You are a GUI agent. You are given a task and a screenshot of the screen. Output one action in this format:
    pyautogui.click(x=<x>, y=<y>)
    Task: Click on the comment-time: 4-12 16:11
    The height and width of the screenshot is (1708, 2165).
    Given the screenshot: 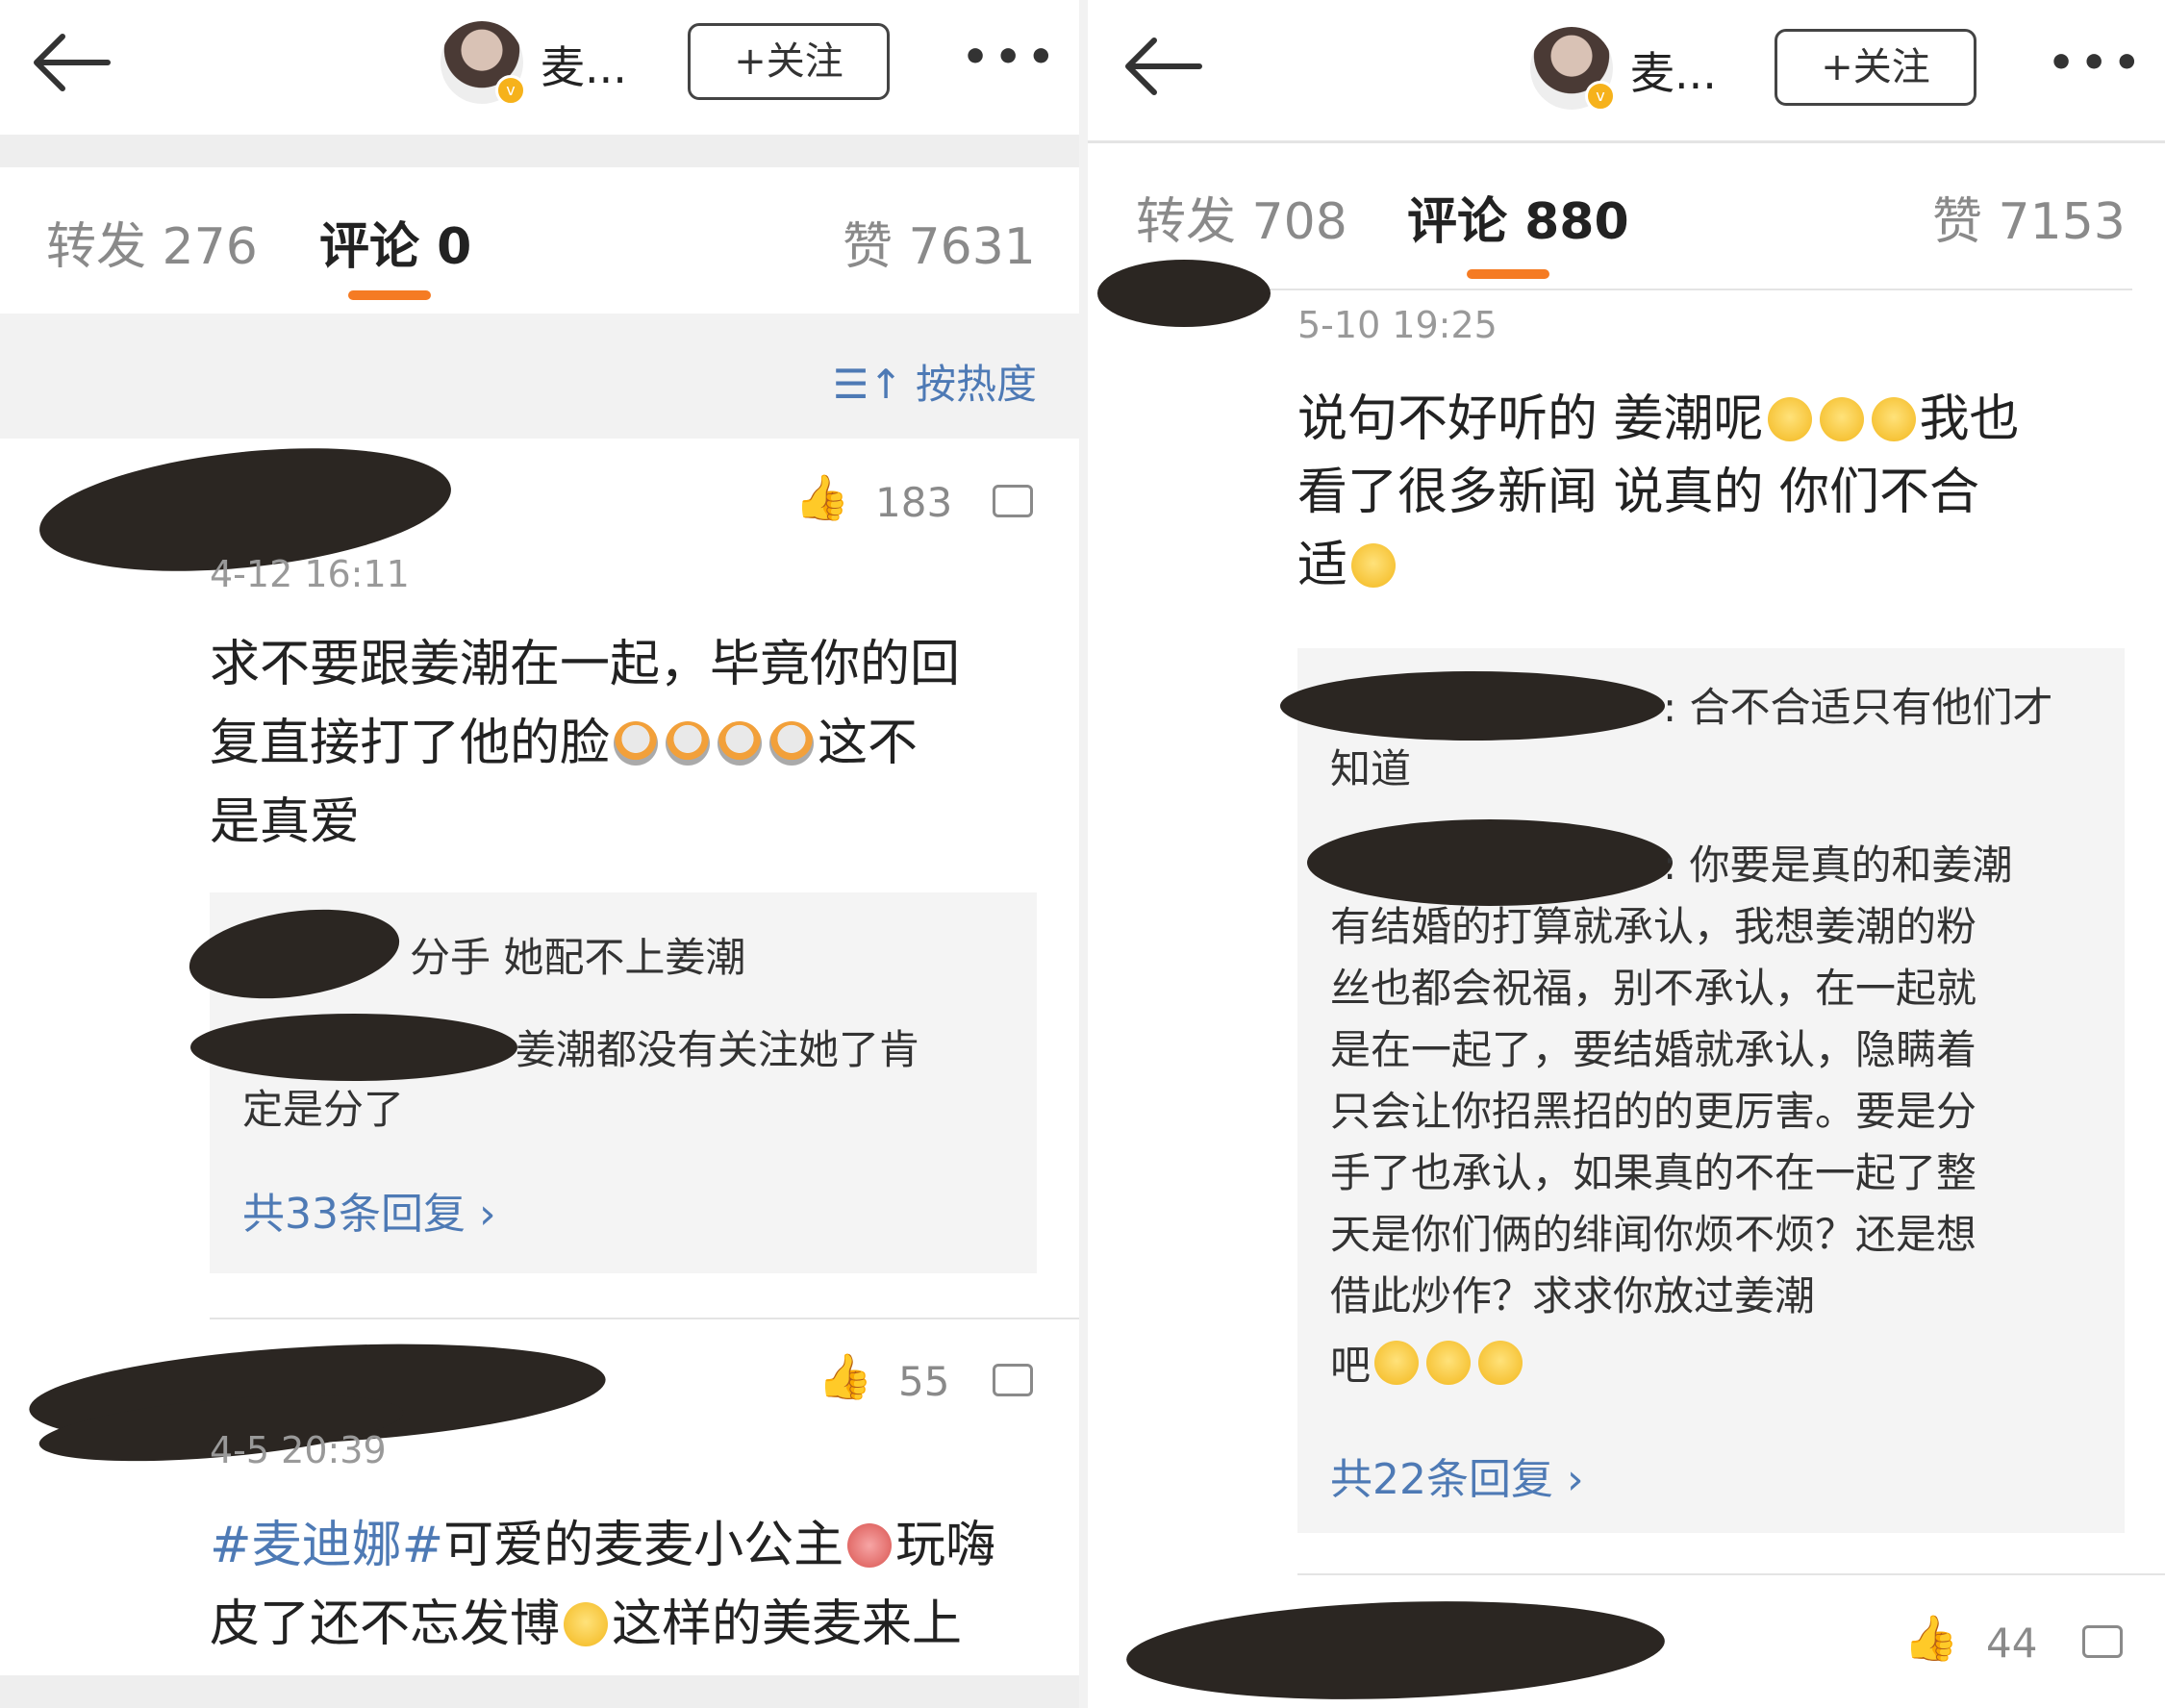 What is the action you would take?
    pyautogui.click(x=310, y=574)
    